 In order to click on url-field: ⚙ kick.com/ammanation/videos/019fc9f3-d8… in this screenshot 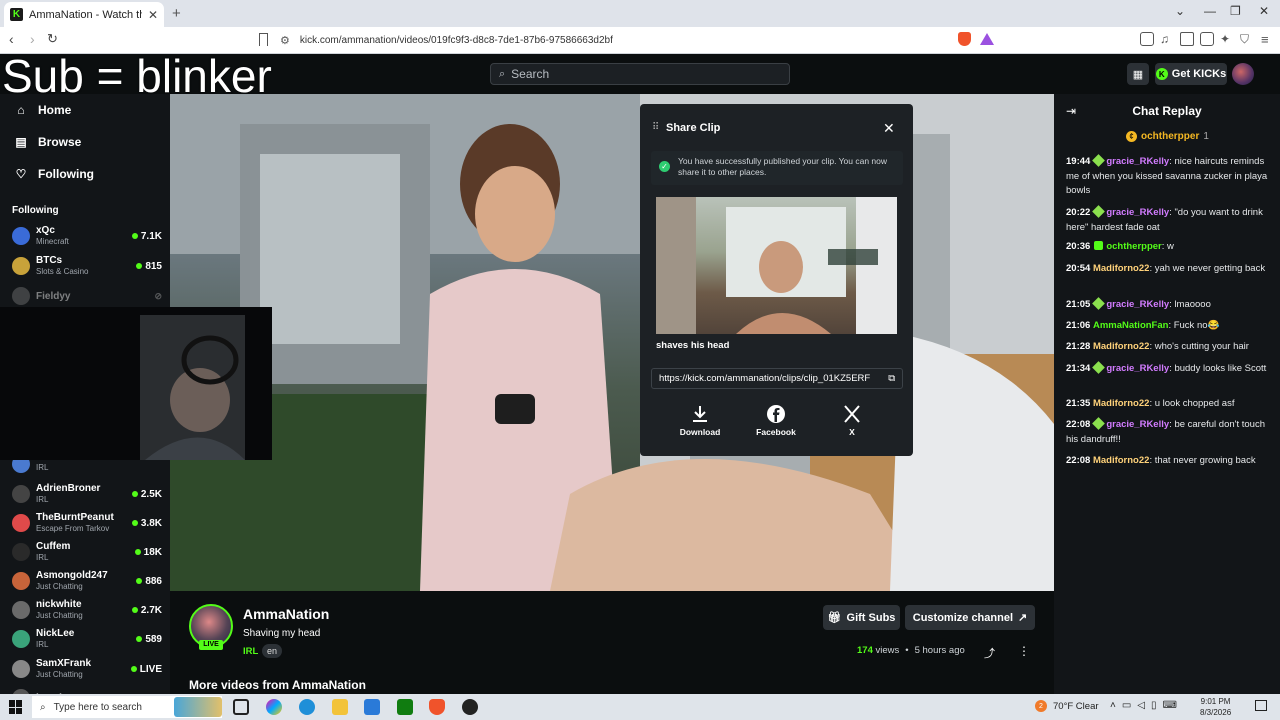, I will do `click(640, 40)`.